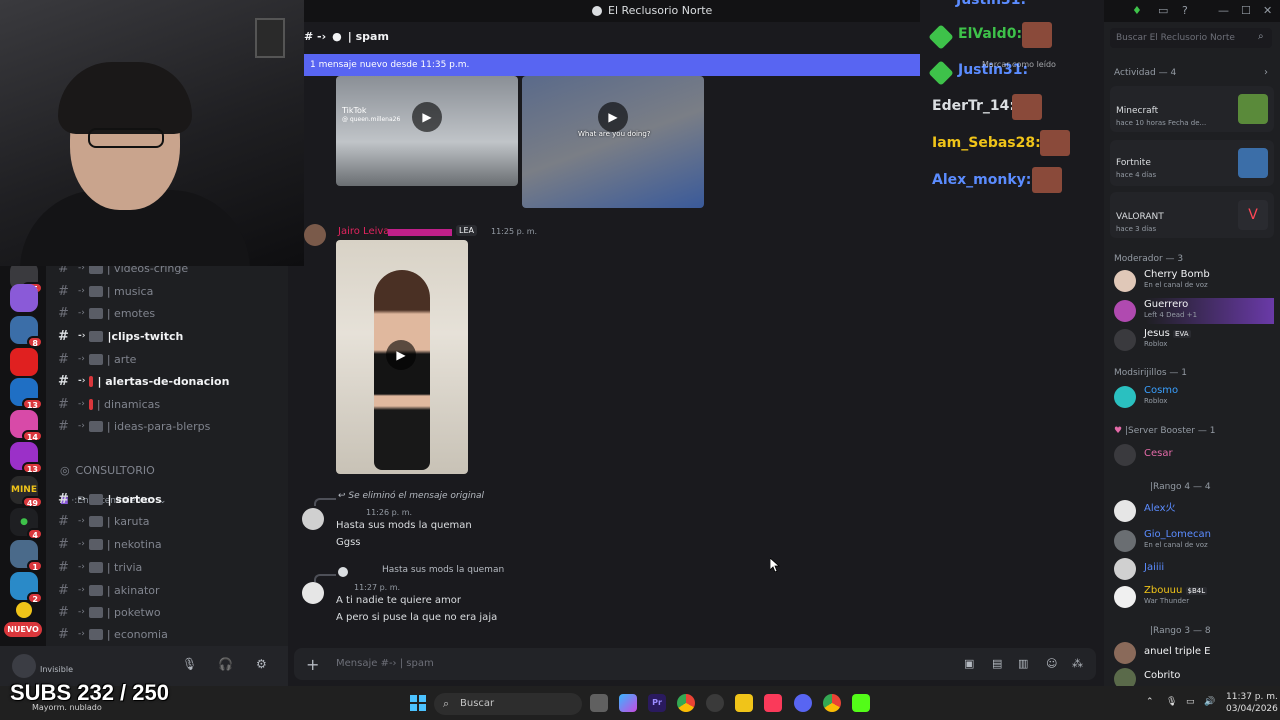 Image resolution: width=1280 pixels, height=720 pixels. Describe the element at coordinates (26, 492) in the screenshot. I see `server-icon-mine: MINE 49` at that location.